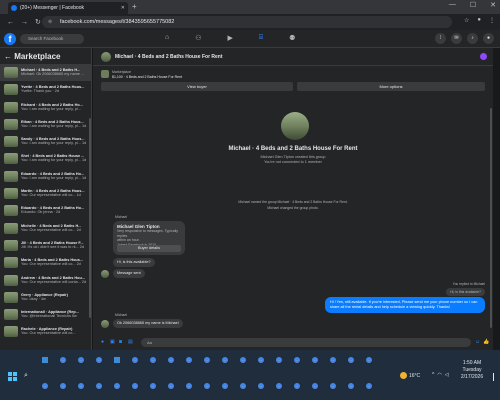 This screenshot has height=400, width=500. Describe the element at coordinates (112, 342) in the screenshot. I see `photo-icon: ▣` at that location.